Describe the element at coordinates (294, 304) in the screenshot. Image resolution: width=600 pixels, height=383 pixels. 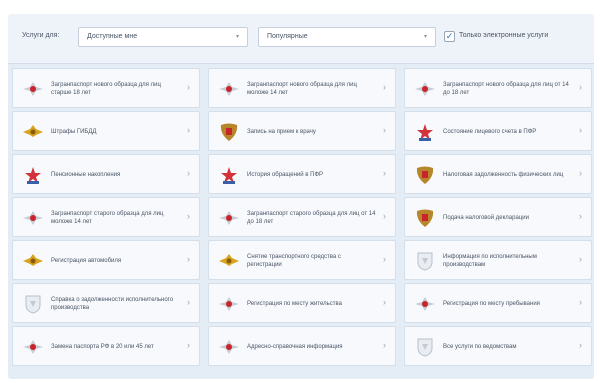
I see `service-card-label: Регистрация по месту жительства` at that location.